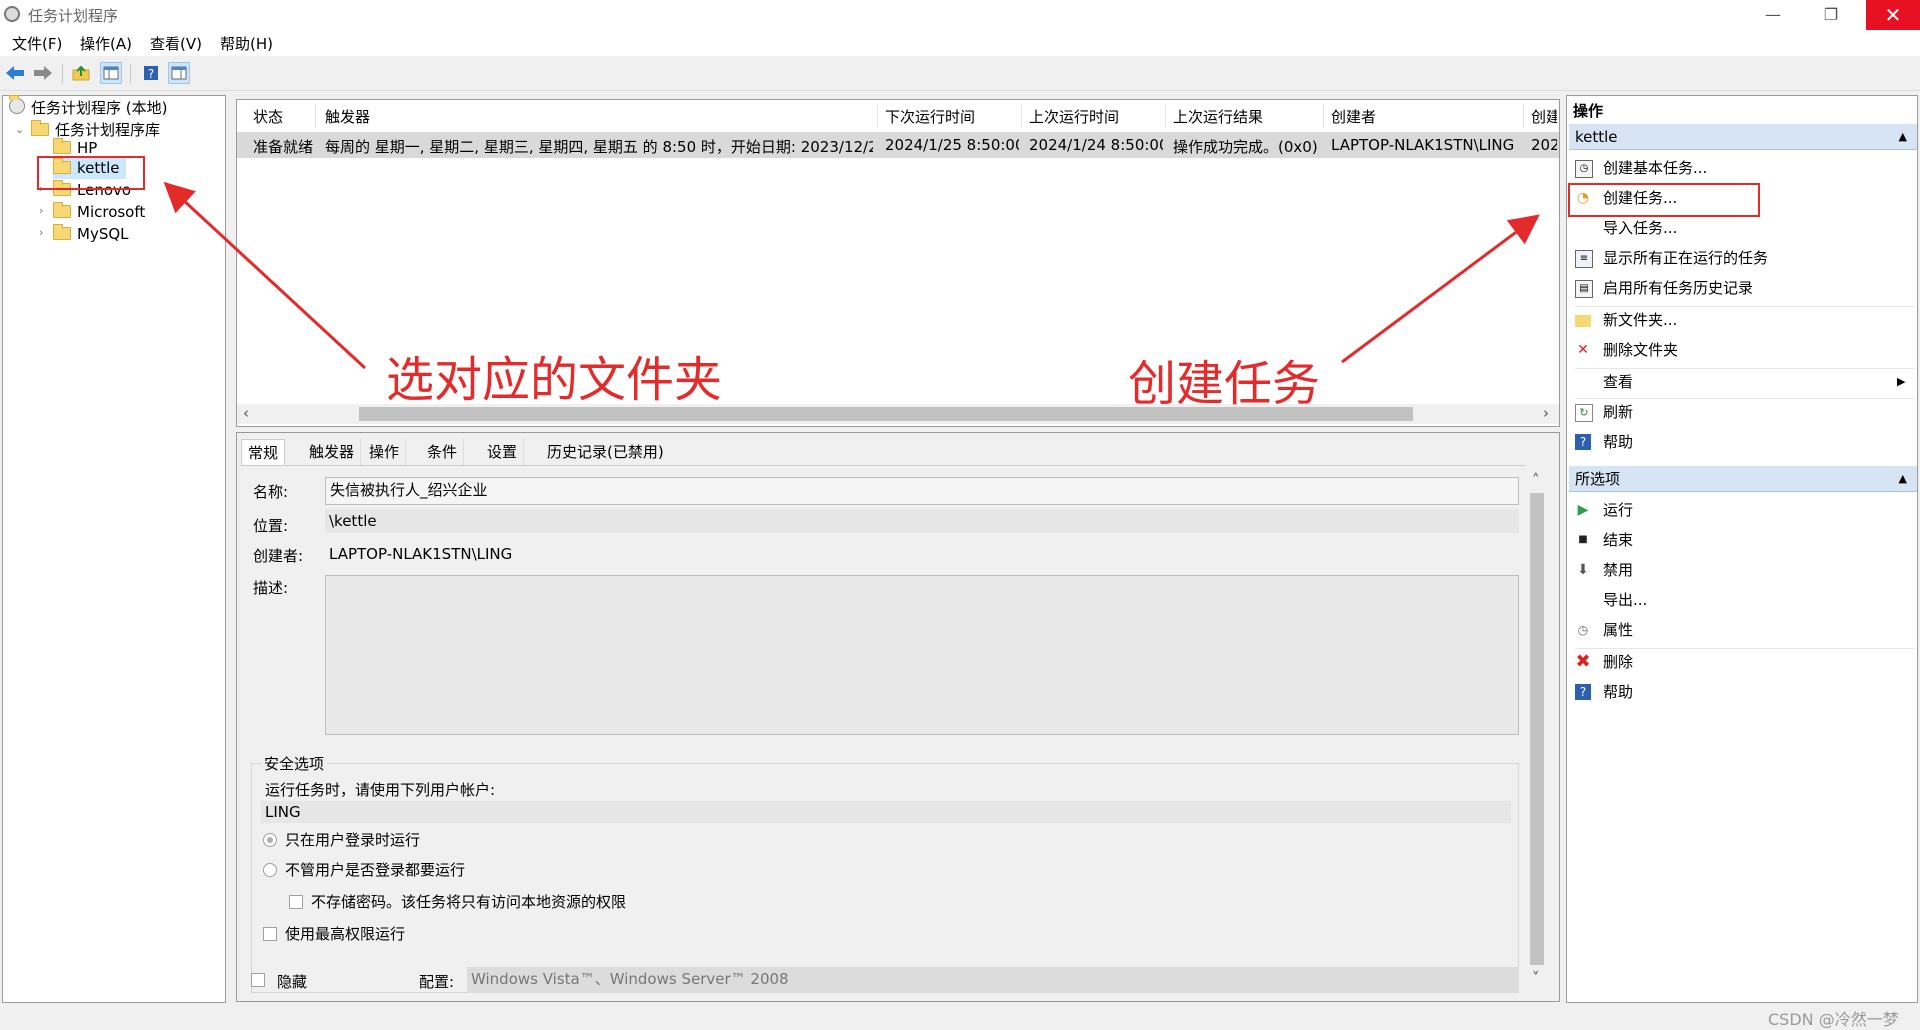 This screenshot has width=1920, height=1030. What do you see at coordinates (265, 275) in the screenshot?
I see `annotation-arrow-left` at bounding box center [265, 275].